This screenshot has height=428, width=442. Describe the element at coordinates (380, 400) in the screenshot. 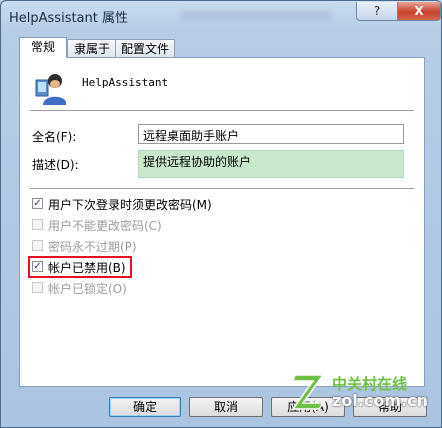

I see `watermark-en: zol.com.cn` at that location.